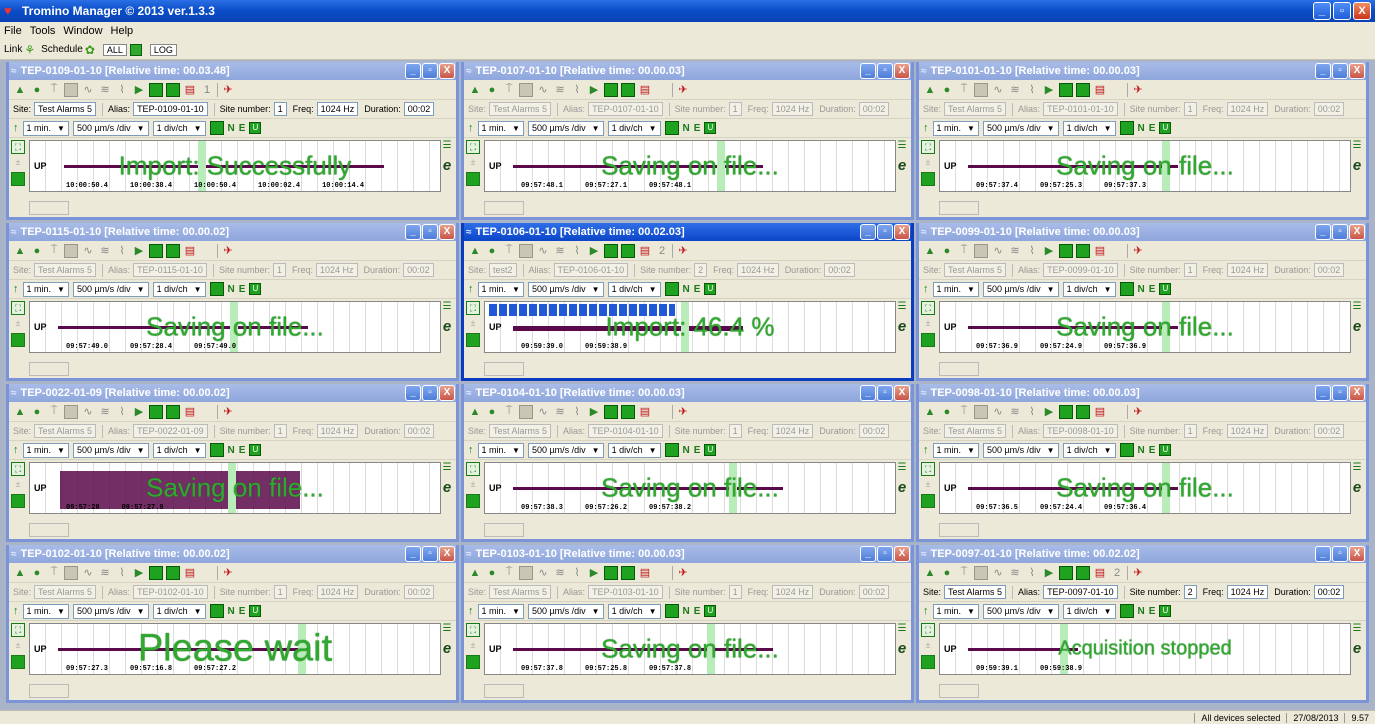 The image size is (1375, 724). I want to click on site-number-select: 2, so click(701, 270).